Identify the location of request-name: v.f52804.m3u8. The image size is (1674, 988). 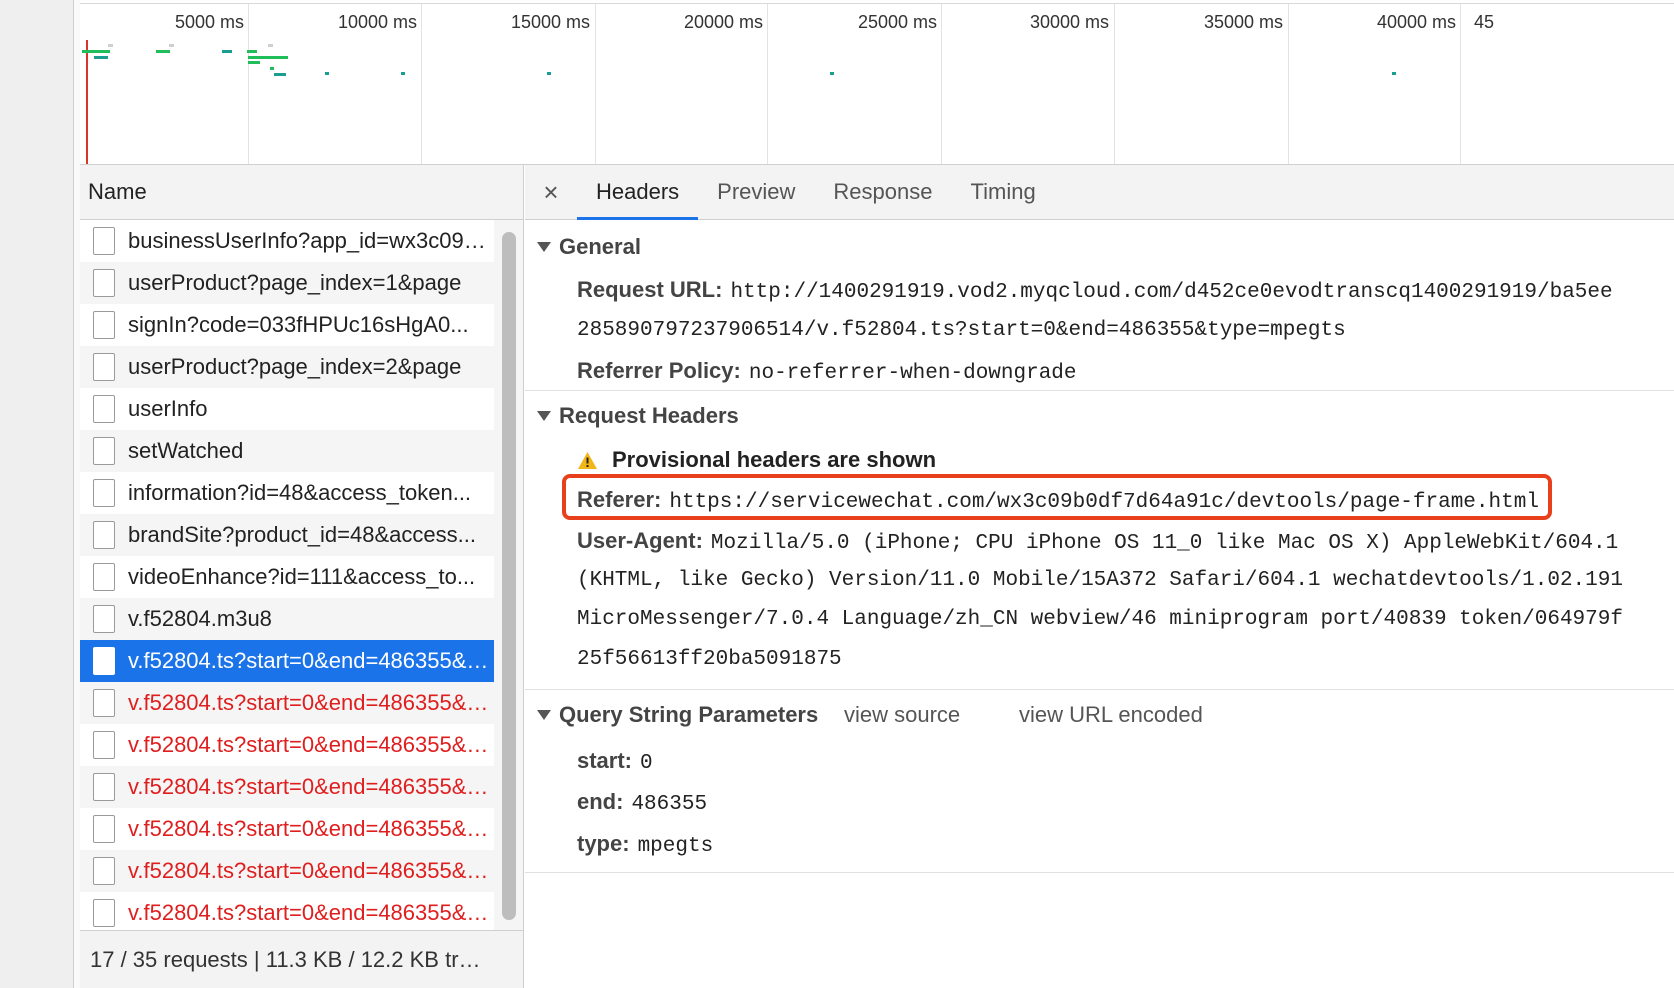
(200, 618).